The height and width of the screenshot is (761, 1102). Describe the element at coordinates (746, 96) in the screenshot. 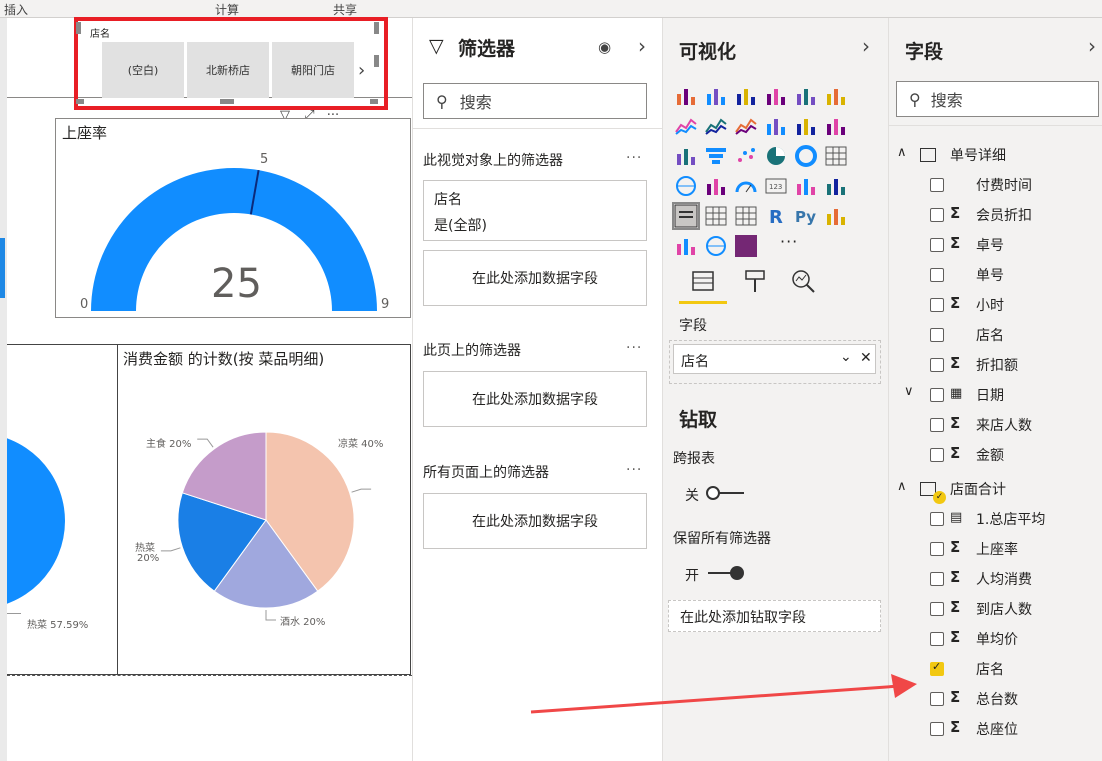

I see `clustered-bar-icon` at that location.